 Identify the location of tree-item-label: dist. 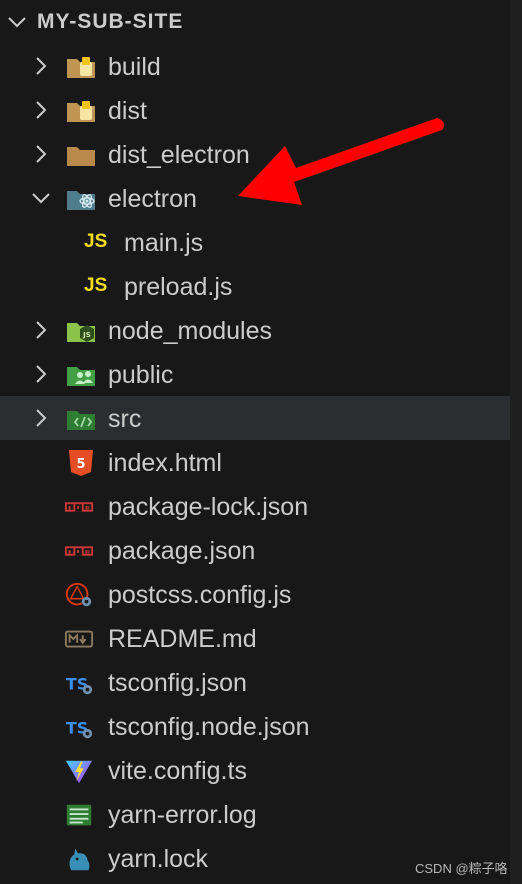
(127, 111).